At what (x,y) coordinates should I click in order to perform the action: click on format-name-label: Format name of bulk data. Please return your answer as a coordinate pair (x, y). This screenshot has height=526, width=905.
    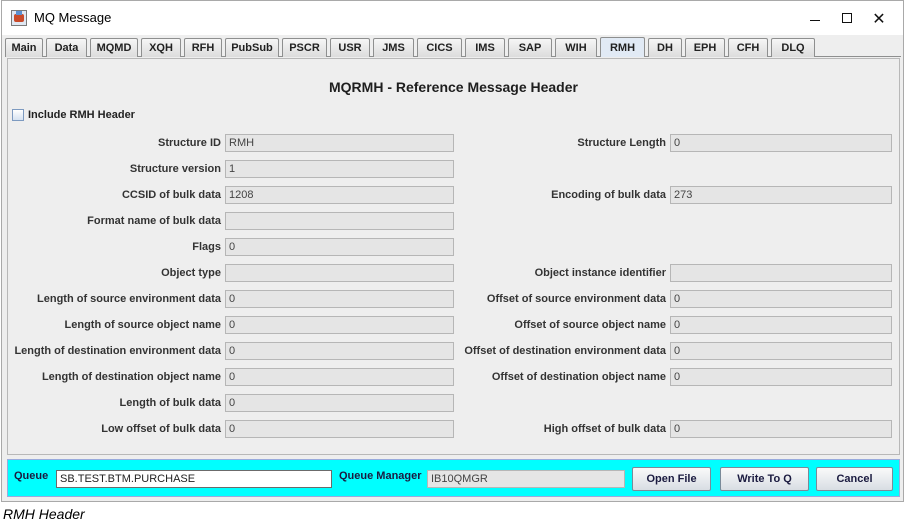
    Looking at the image, I should click on (154, 221).